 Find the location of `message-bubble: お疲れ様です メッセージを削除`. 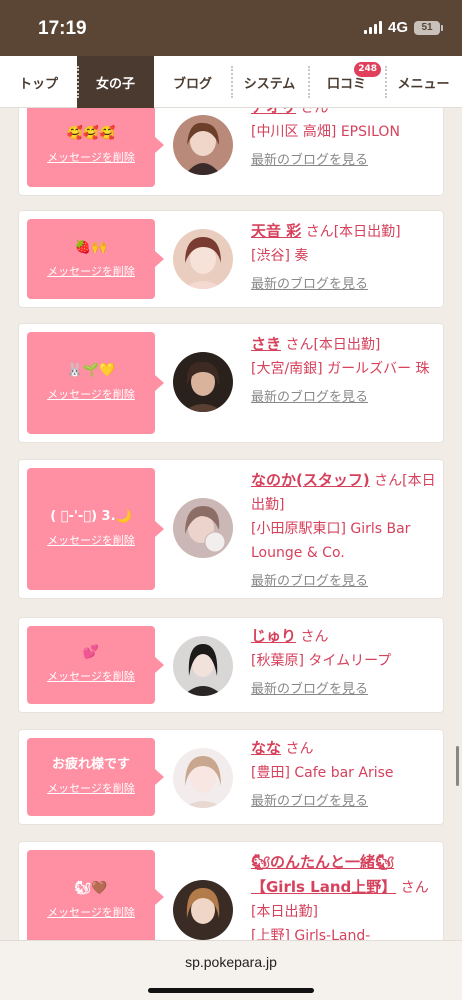

message-bubble: お疲れ様です メッセージを削除 is located at coordinates (95, 777).